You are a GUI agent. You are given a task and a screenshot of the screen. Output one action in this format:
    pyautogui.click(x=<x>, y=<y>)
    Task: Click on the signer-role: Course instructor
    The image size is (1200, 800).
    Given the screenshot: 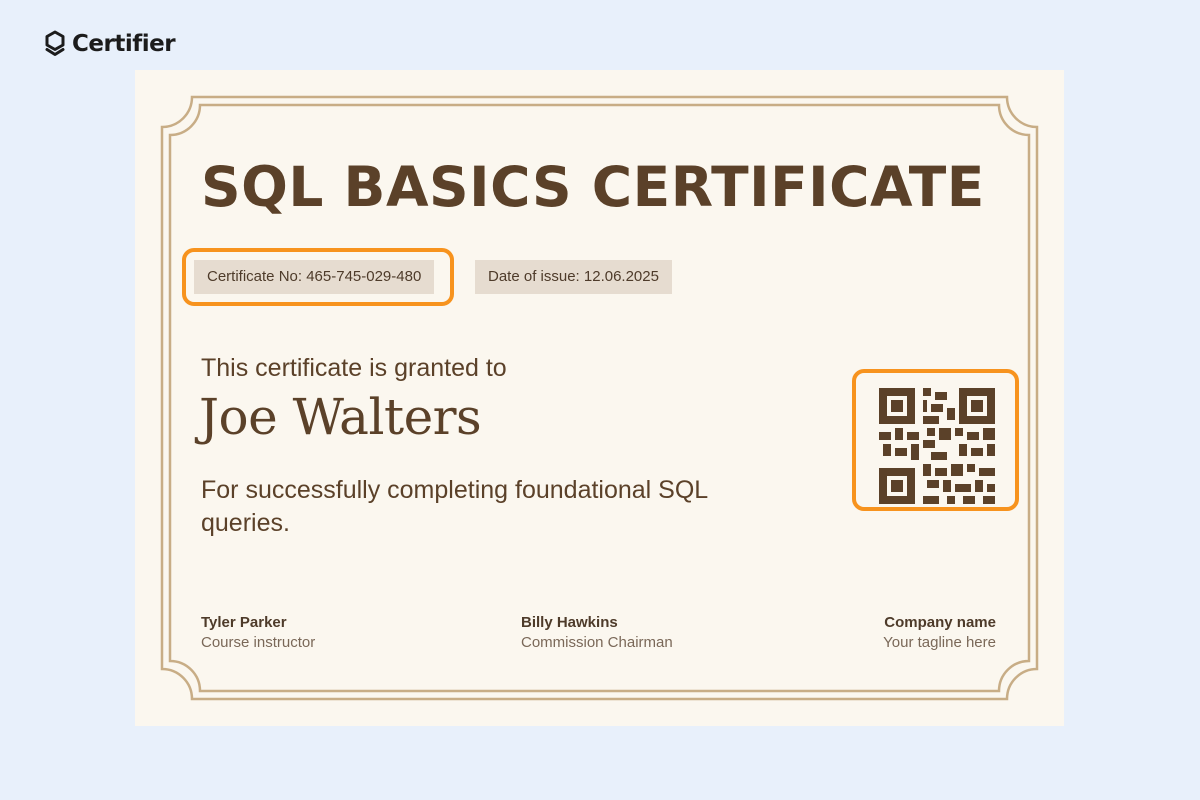 What is the action you would take?
    pyautogui.click(x=258, y=642)
    